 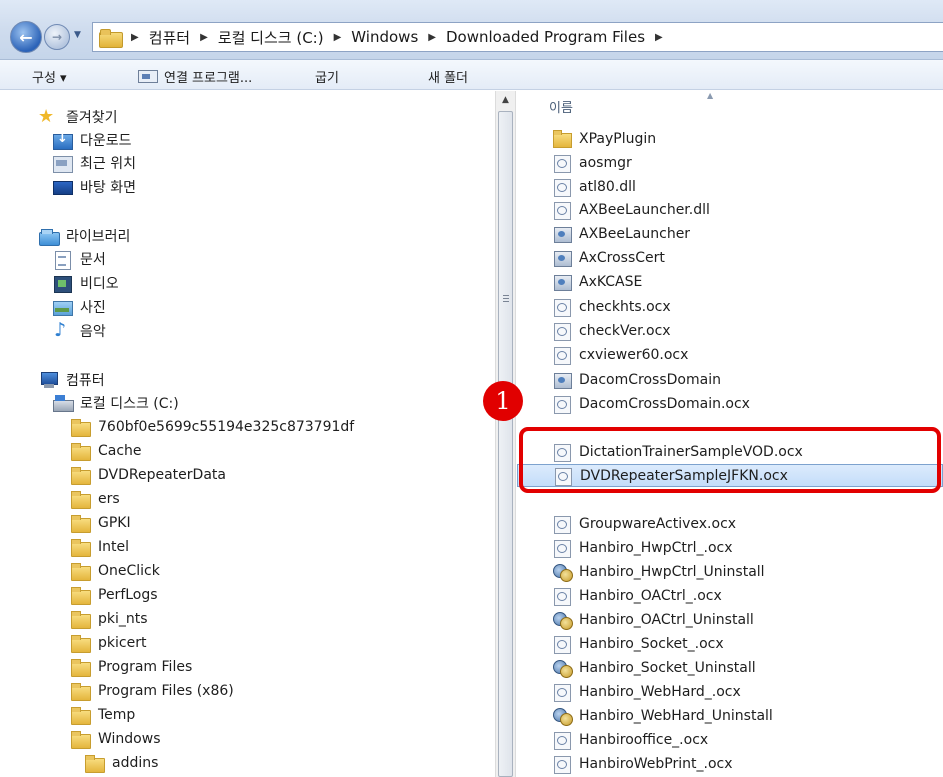 What do you see at coordinates (505, 444) in the screenshot?
I see `scroll-thumb` at bounding box center [505, 444].